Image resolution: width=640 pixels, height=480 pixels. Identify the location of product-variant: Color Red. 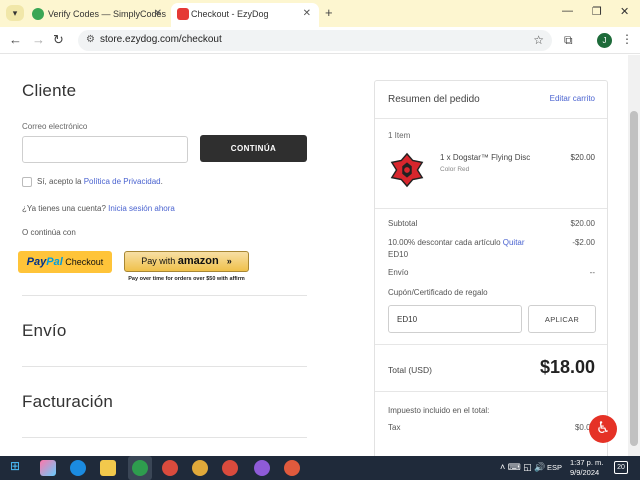
(455, 169).